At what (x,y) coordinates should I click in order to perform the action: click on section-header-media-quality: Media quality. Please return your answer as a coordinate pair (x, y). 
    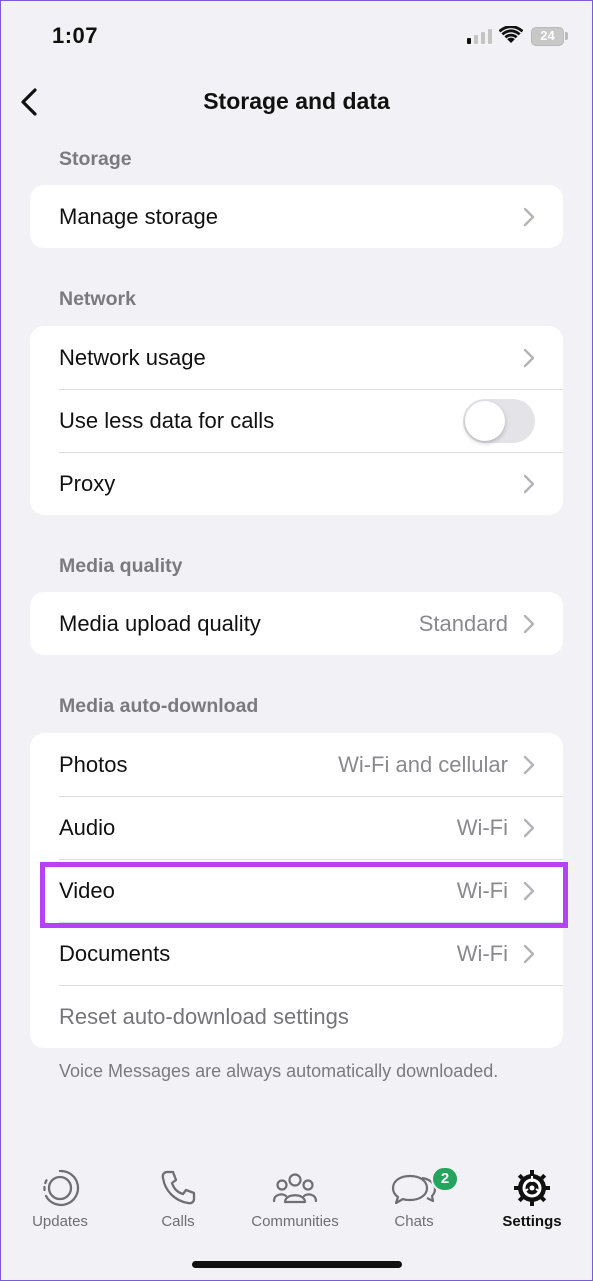
    Looking at the image, I should click on (121, 566).